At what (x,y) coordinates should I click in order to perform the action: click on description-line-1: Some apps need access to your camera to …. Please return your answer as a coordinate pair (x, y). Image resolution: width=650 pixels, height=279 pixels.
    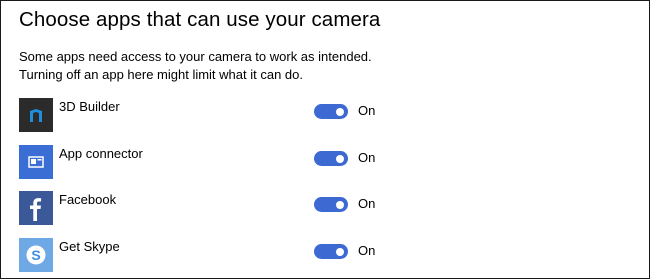
    Looking at the image, I should click on (195, 56).